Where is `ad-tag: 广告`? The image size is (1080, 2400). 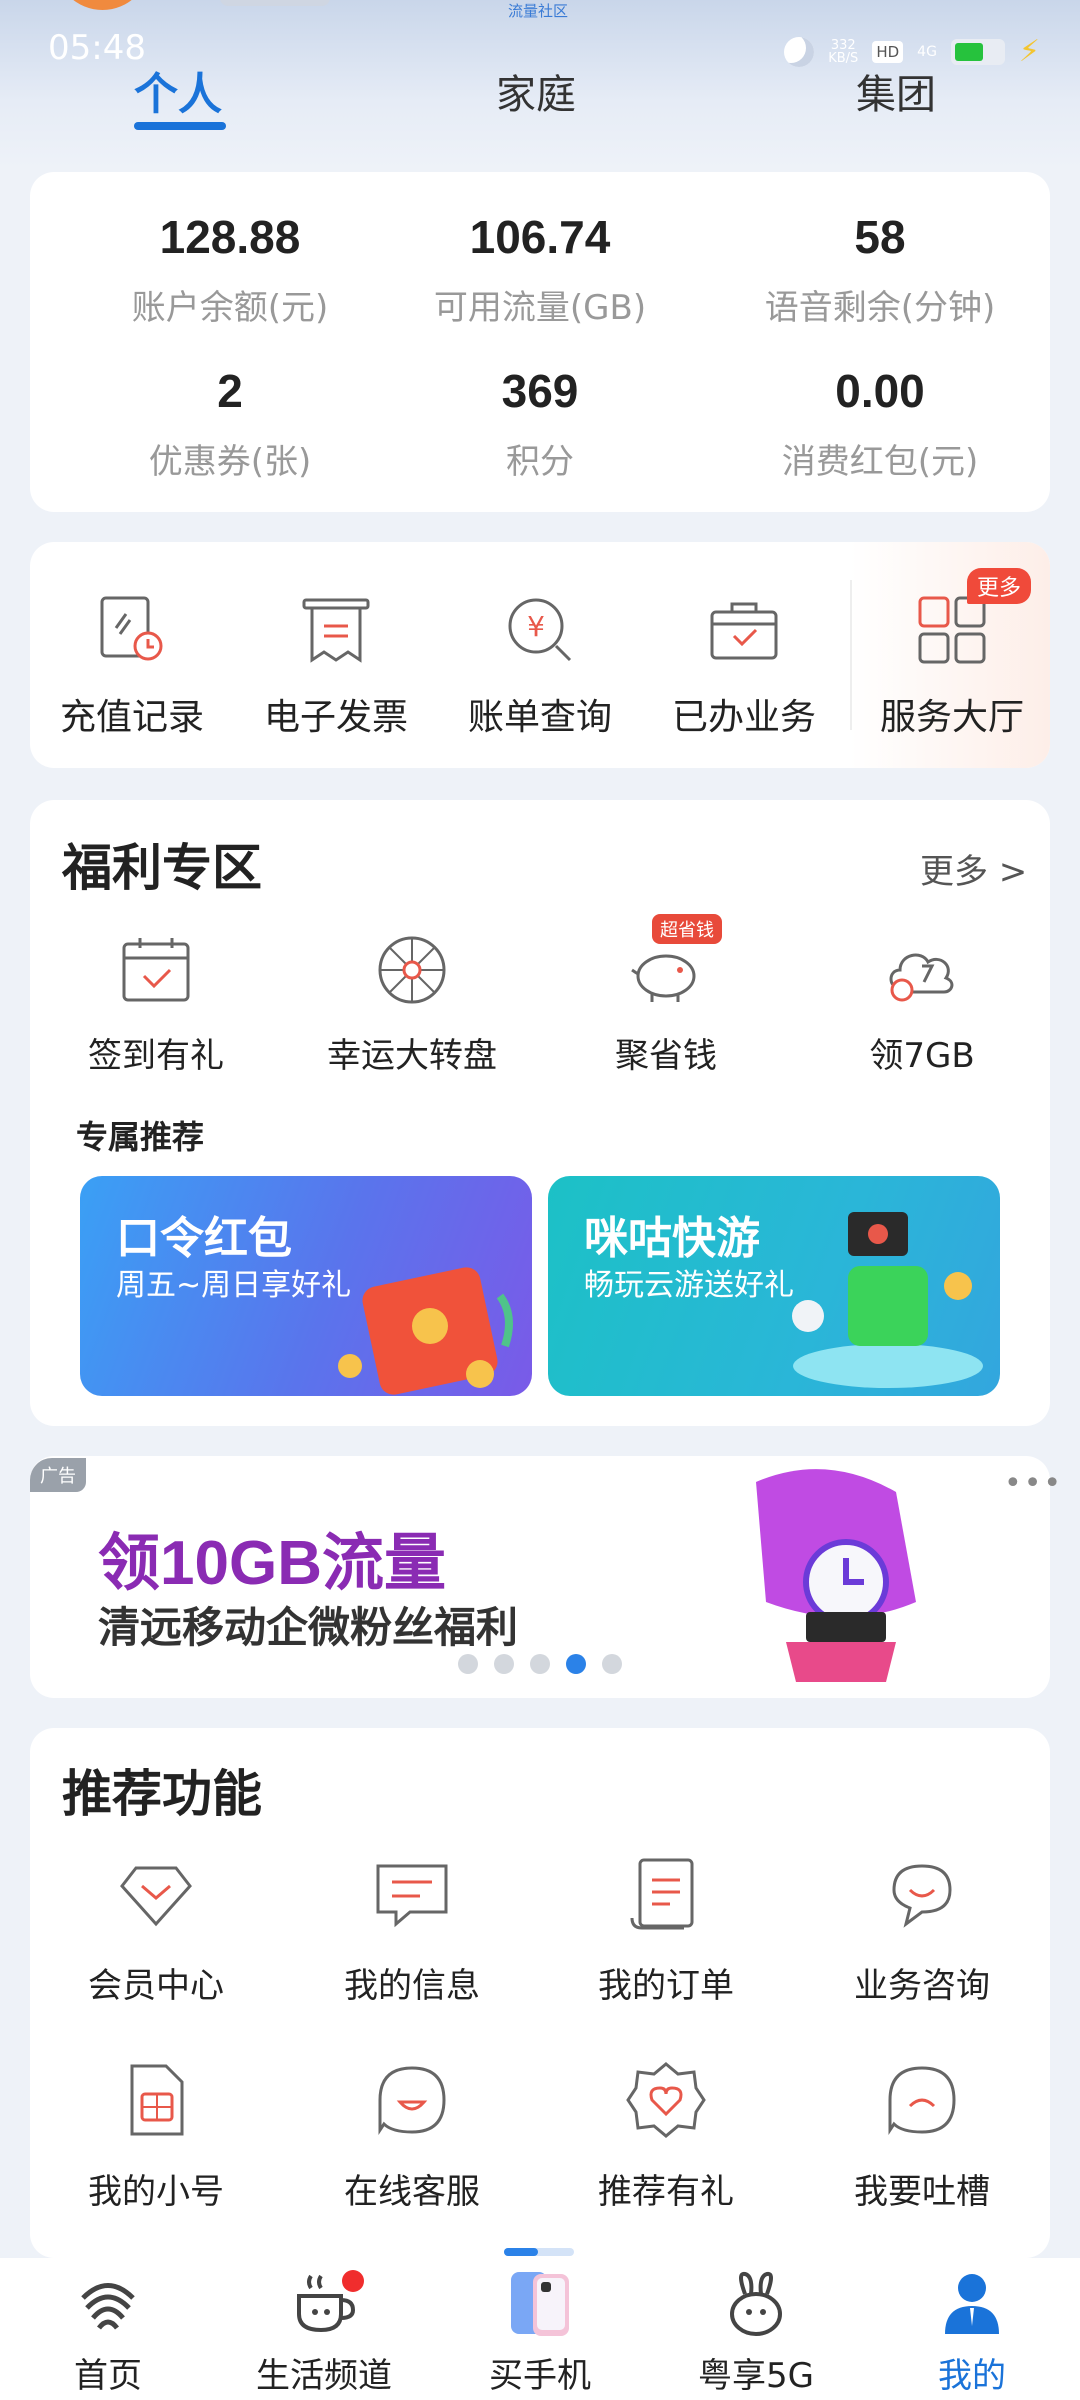 ad-tag: 广告 is located at coordinates (58, 1475).